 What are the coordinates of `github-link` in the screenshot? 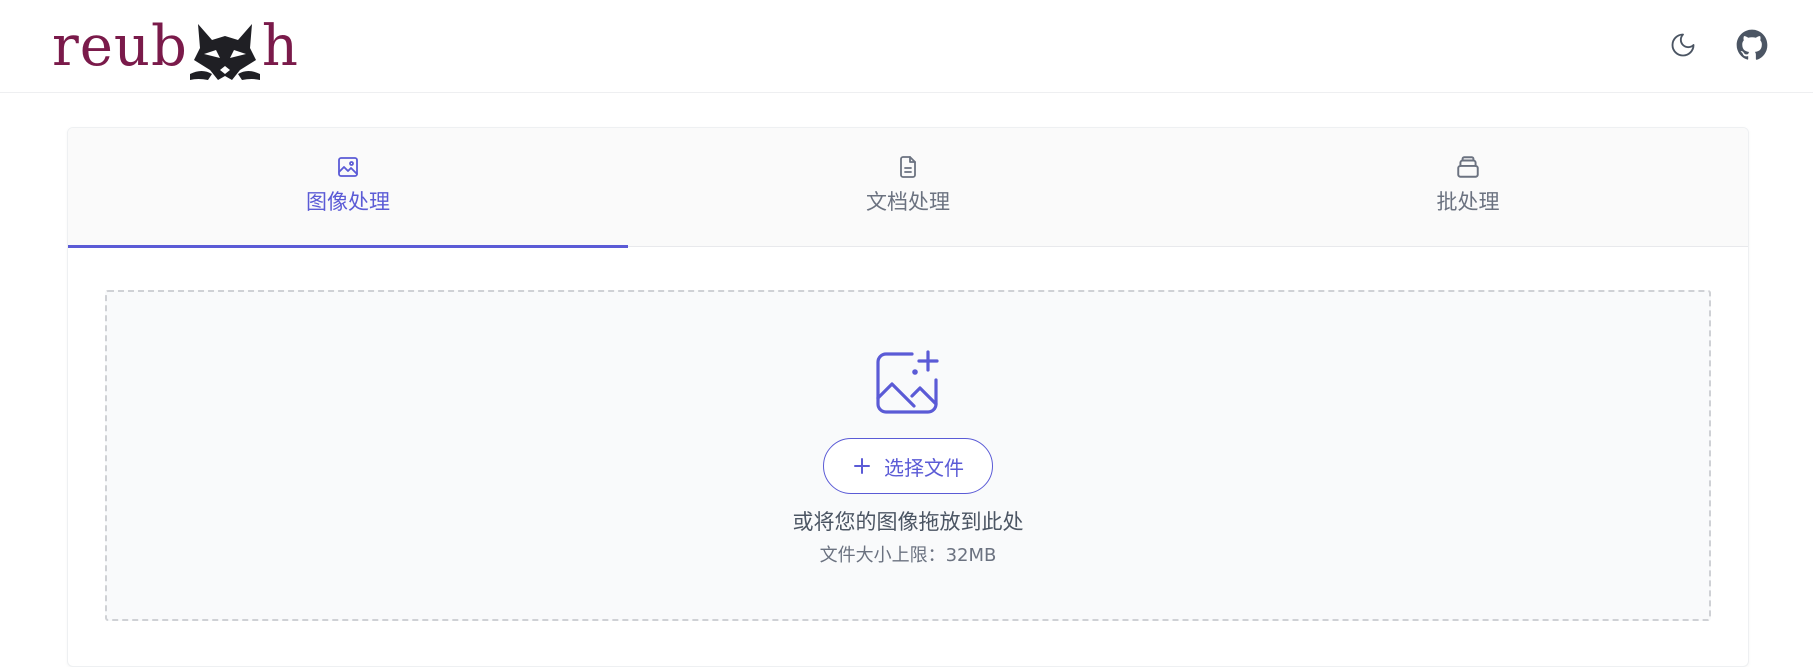 It's located at (1752, 45).